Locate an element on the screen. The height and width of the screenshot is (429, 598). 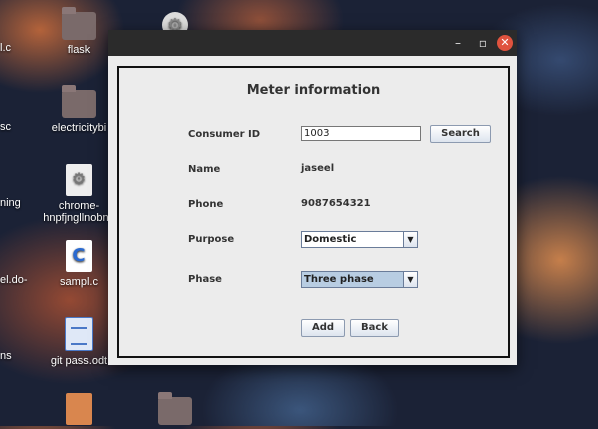
back-button: Back is located at coordinates (374, 328).